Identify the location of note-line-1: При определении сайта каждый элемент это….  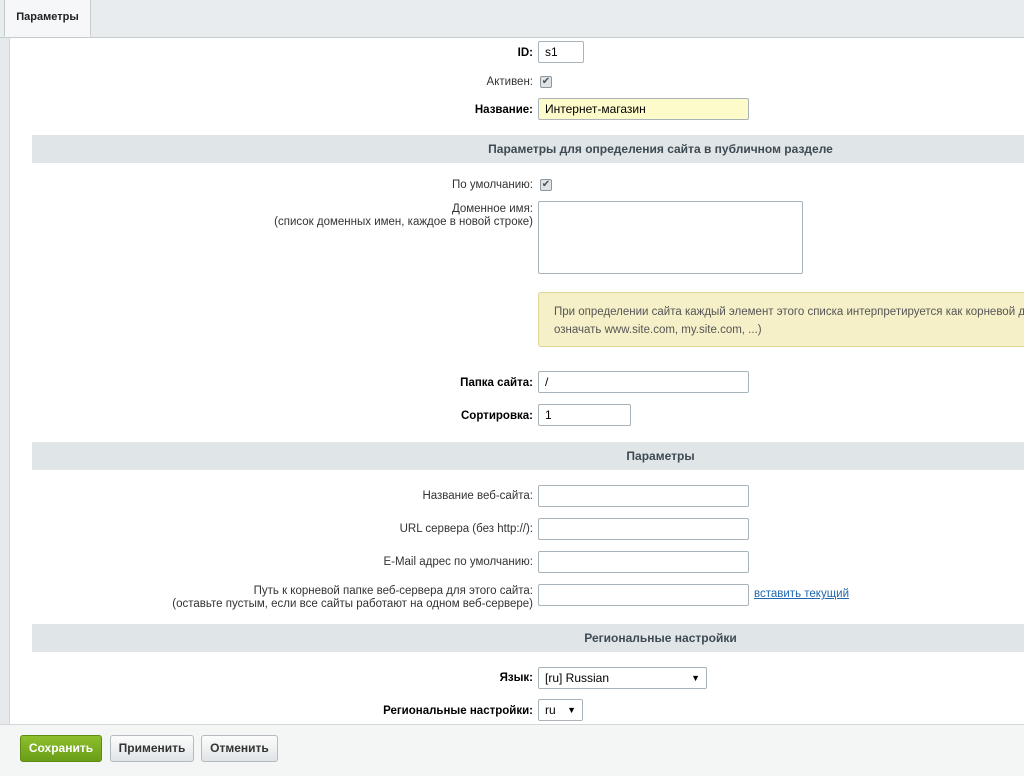
(789, 312).